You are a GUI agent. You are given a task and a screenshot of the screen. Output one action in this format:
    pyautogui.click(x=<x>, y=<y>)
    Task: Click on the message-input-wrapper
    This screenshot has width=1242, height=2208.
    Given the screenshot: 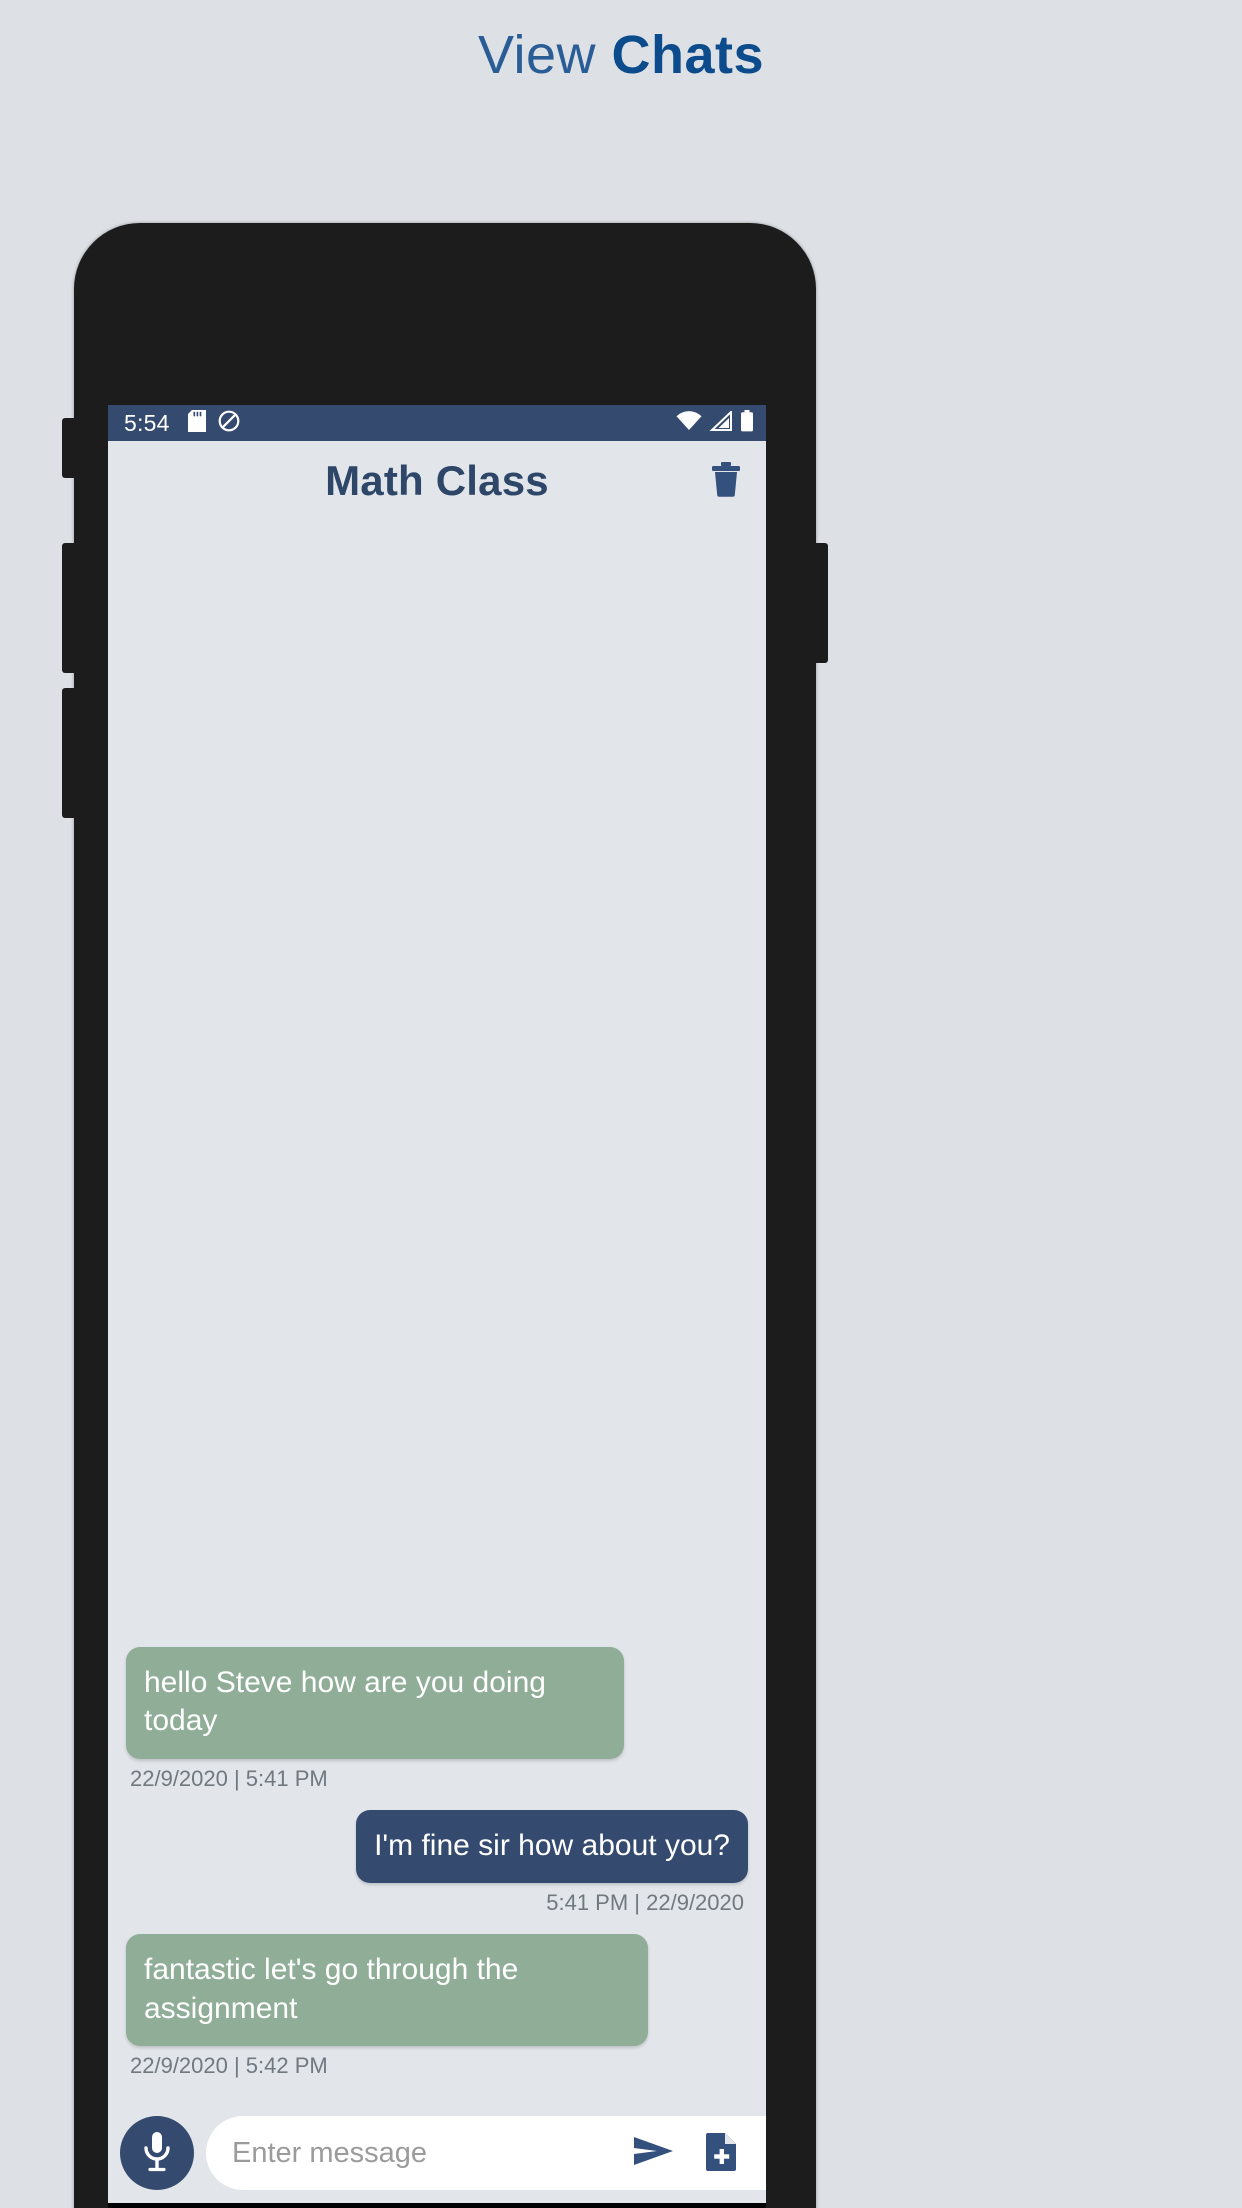 What is the action you would take?
    pyautogui.click(x=486, y=2153)
    